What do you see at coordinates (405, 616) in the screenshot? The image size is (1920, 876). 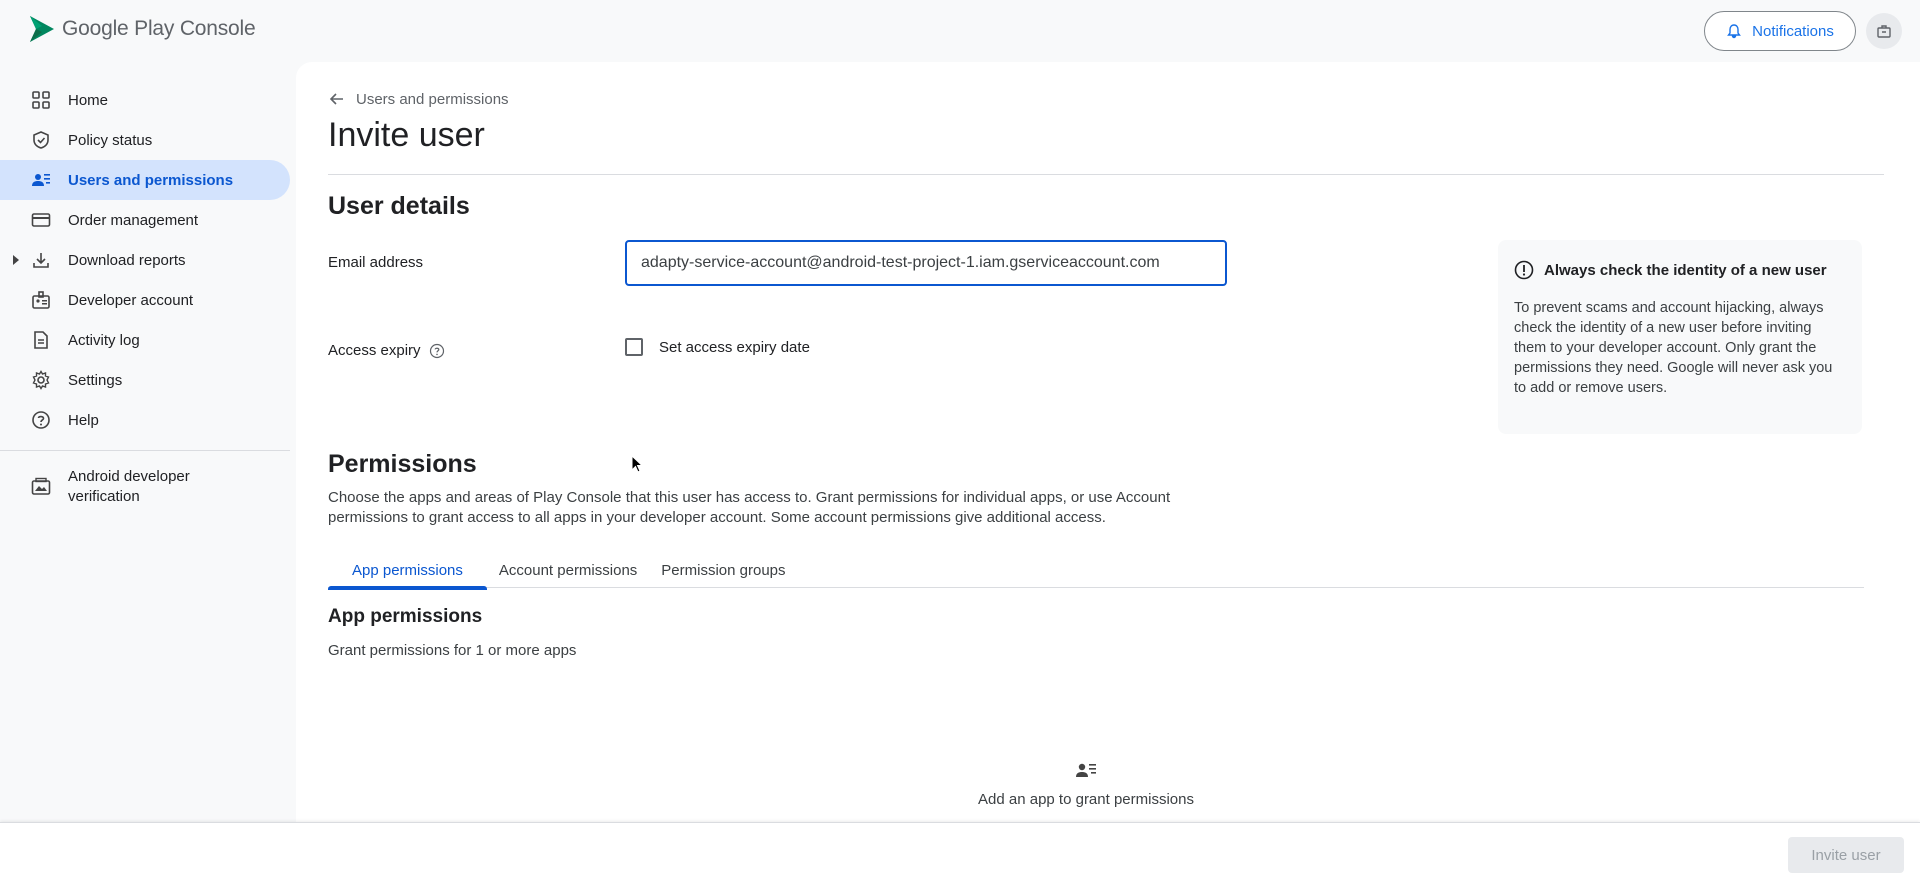 I see `app-permissions-title: App permissions` at bounding box center [405, 616].